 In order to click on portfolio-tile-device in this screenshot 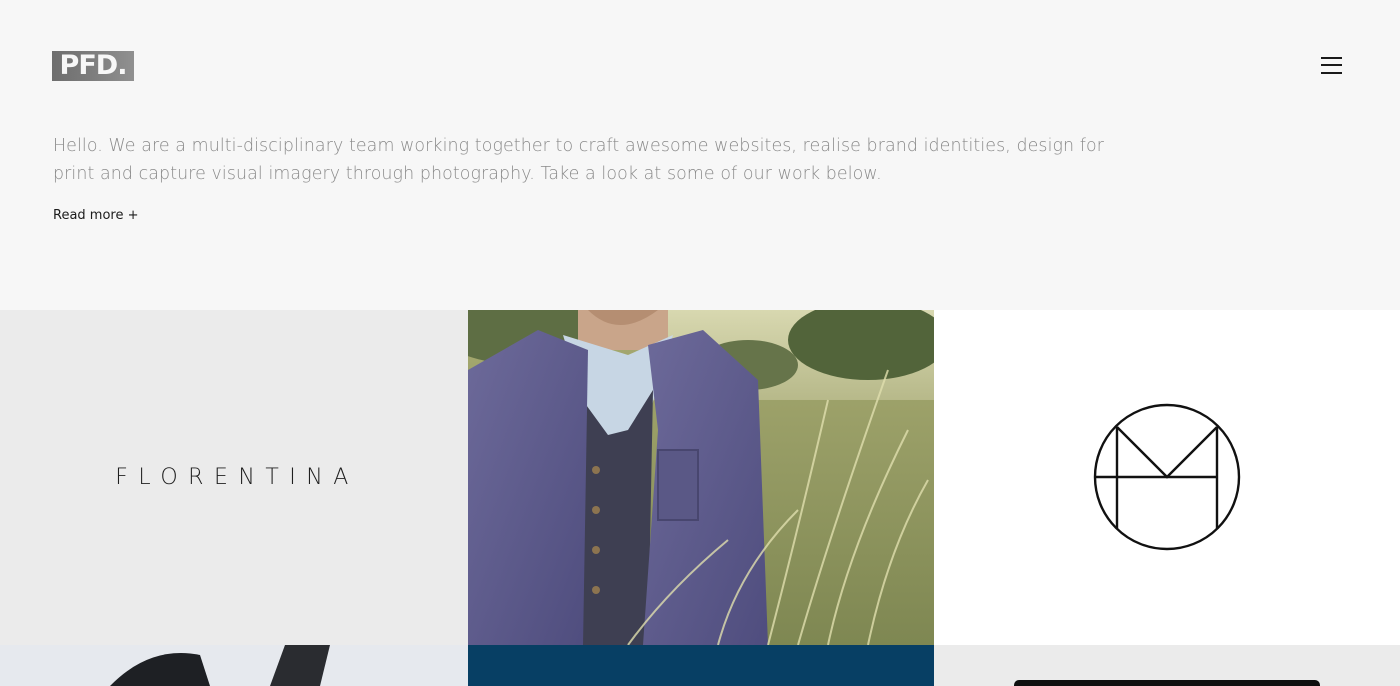, I will do `click(1167, 665)`.